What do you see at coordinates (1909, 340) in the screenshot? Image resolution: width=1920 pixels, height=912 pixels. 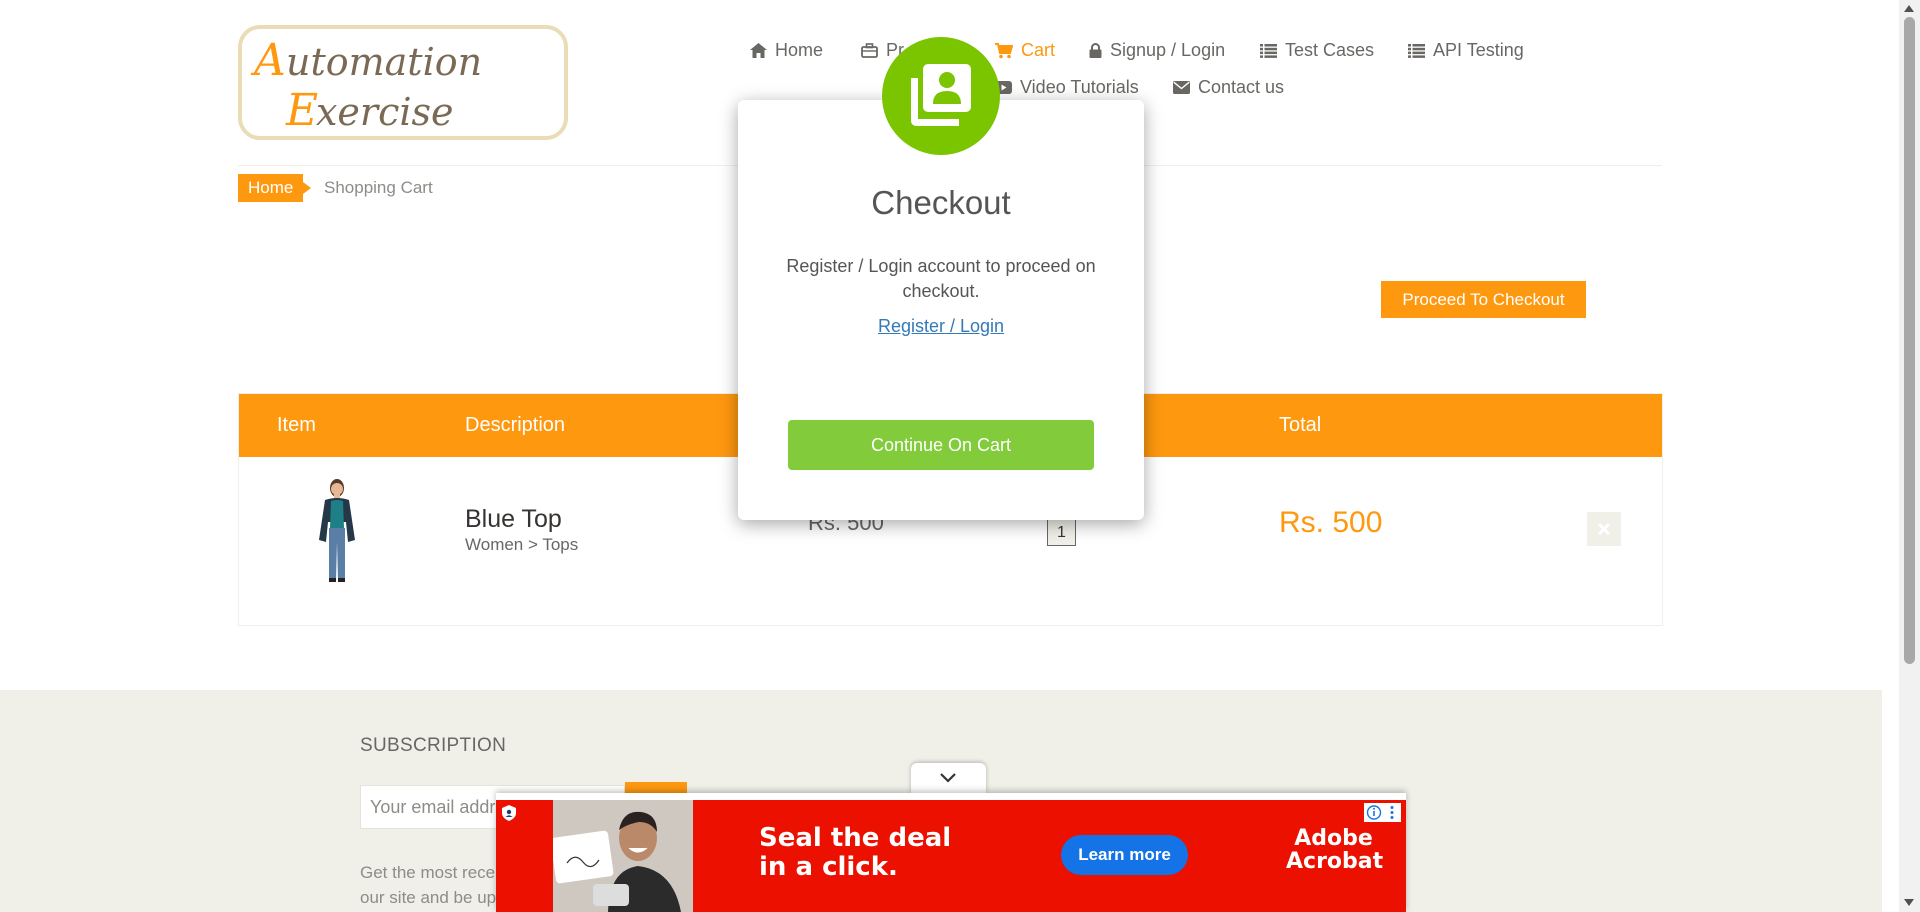 I see `scroll-thumb` at bounding box center [1909, 340].